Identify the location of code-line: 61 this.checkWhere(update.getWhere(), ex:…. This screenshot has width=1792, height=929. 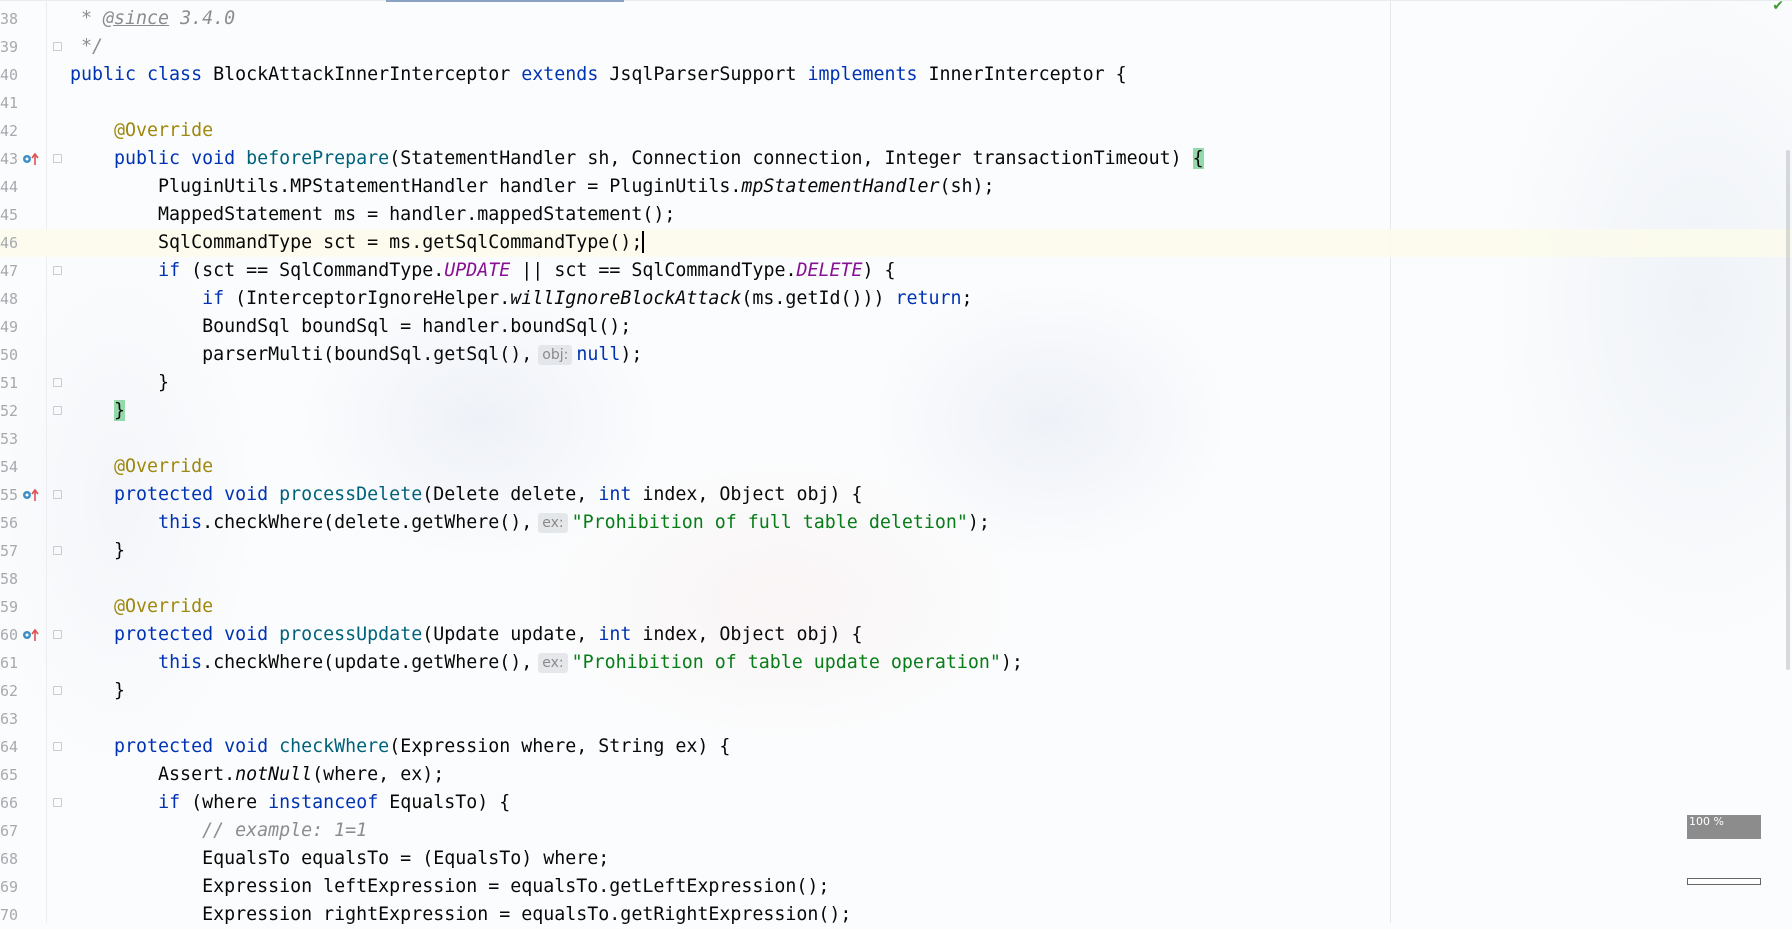
(896, 663).